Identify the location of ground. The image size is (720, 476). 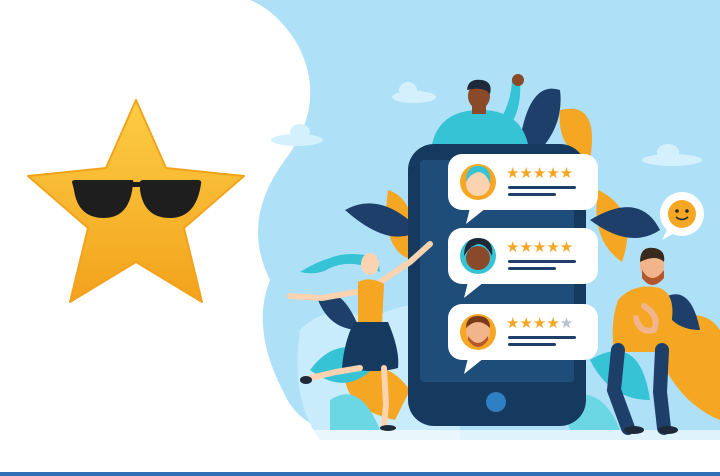
(510, 435).